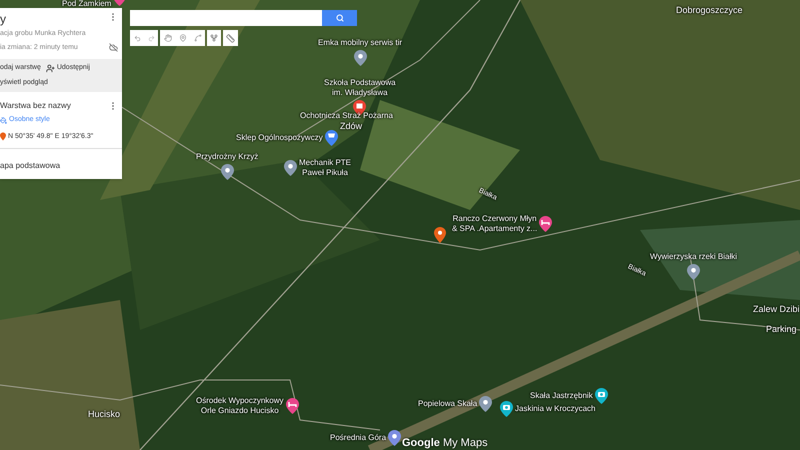  I want to click on place-label: Dobrogoszczyce, so click(709, 10).